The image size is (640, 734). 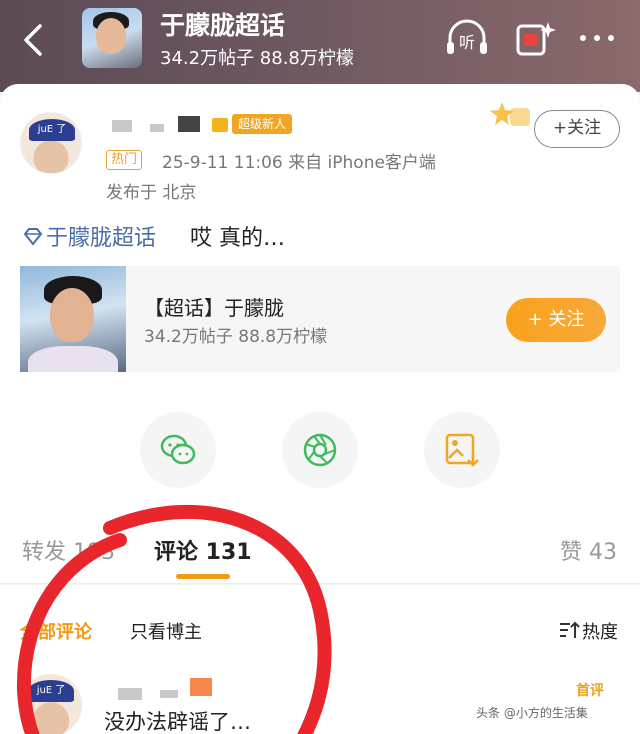 What do you see at coordinates (112, 38) in the screenshot?
I see `supertopic-avatar` at bounding box center [112, 38].